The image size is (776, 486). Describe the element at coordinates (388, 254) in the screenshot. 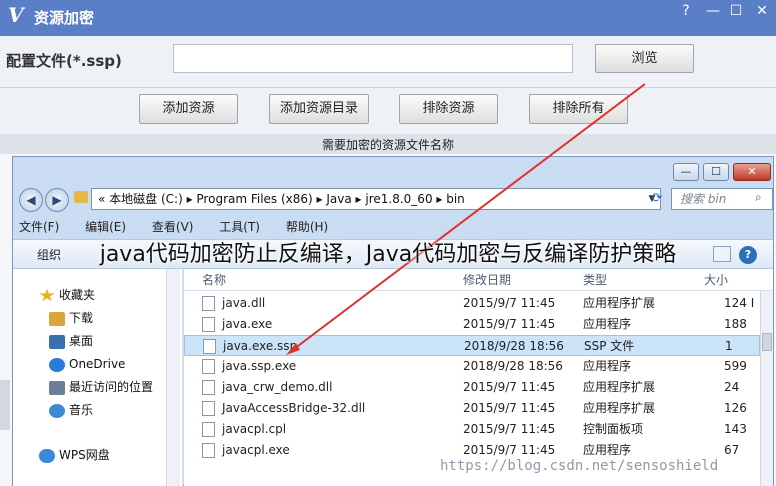

I see `overlay-title: java代码加密防止反编译，Java代码加密与反编译防护策略` at that location.